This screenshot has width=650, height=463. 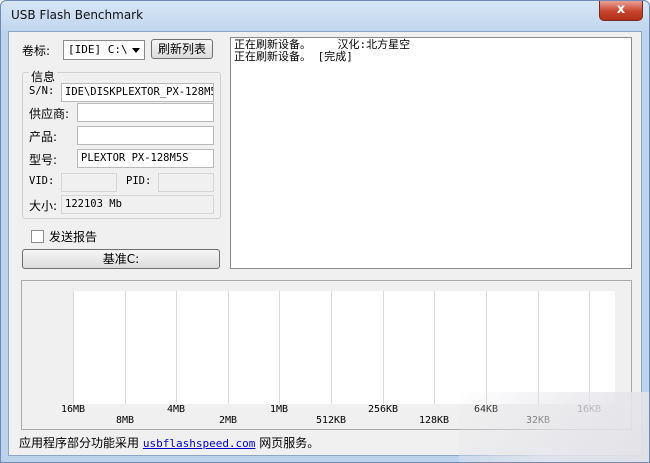 I want to click on size-label: 大小:, so click(x=43, y=206).